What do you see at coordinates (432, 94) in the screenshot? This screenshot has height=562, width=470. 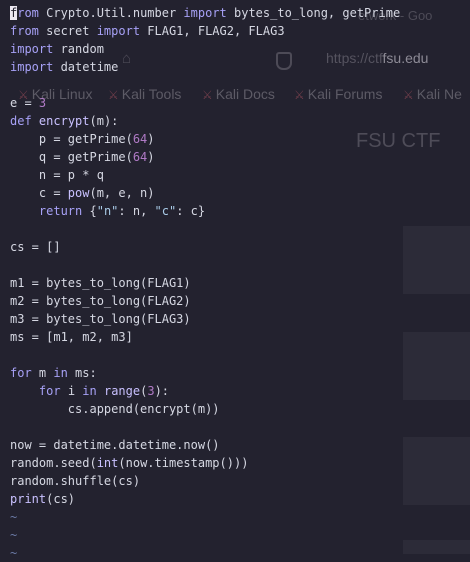 I see `bookmark-item: ⚔ Kali Ne` at bounding box center [432, 94].